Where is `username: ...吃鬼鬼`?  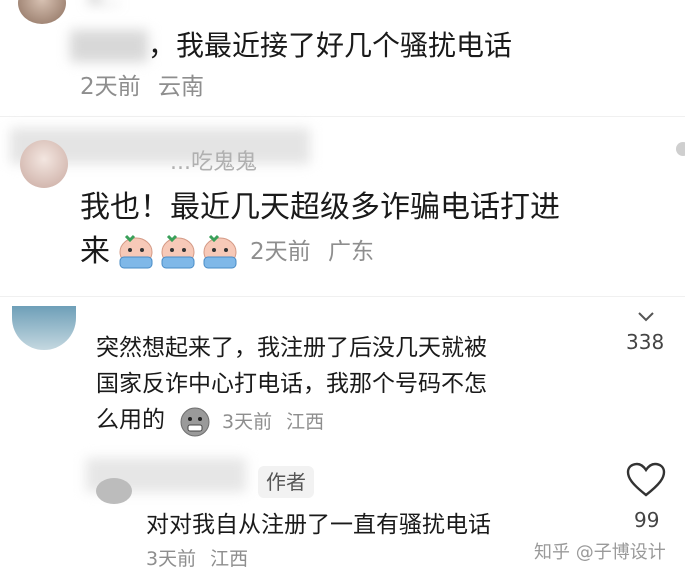
username: ...吃鬼鬼 is located at coordinates (213, 160).